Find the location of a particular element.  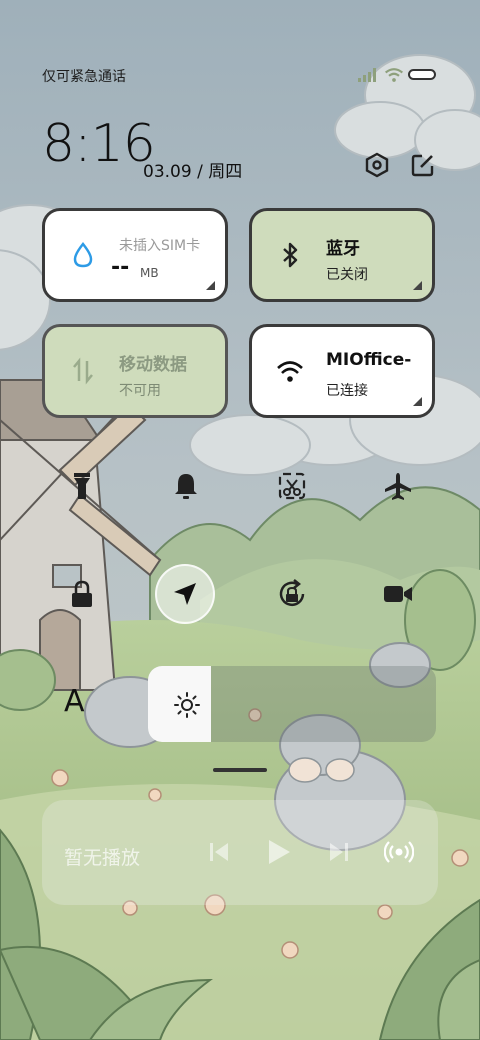

rotation-lock-icon is located at coordinates (292, 593).